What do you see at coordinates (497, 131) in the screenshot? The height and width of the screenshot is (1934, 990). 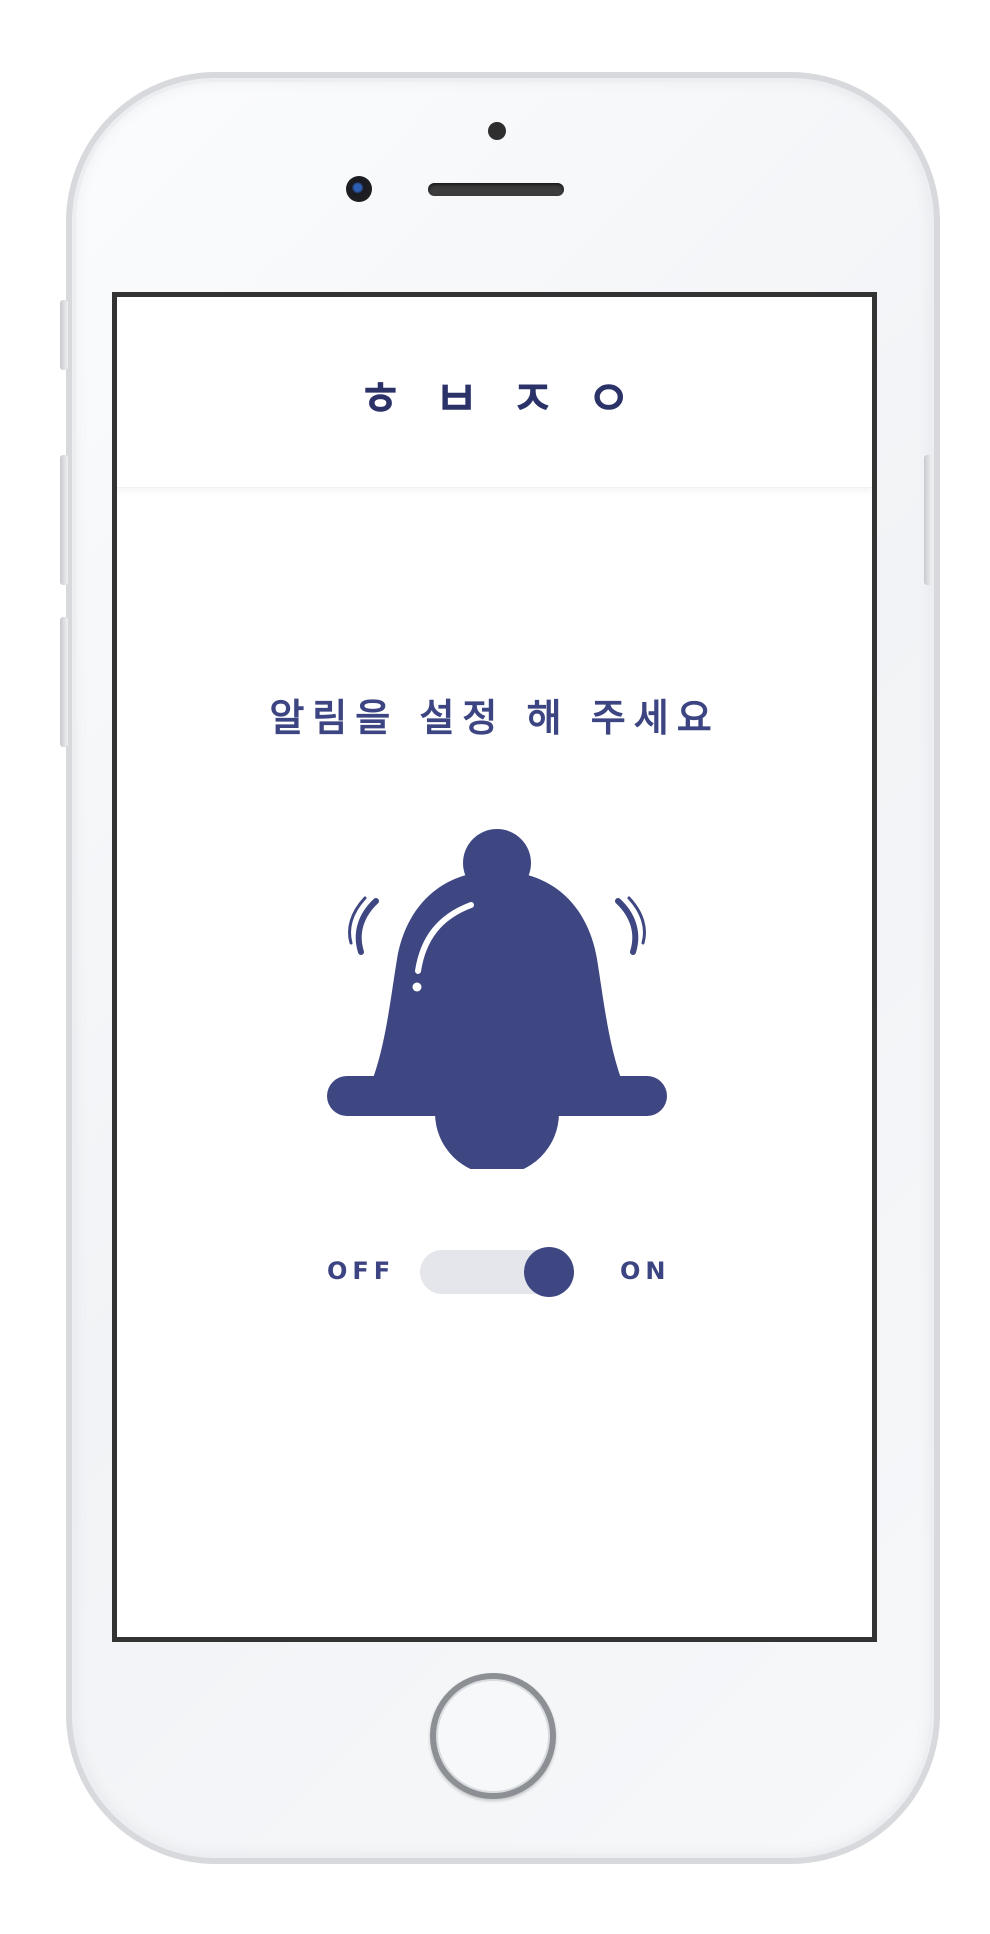 I see `proximity-sensor` at bounding box center [497, 131].